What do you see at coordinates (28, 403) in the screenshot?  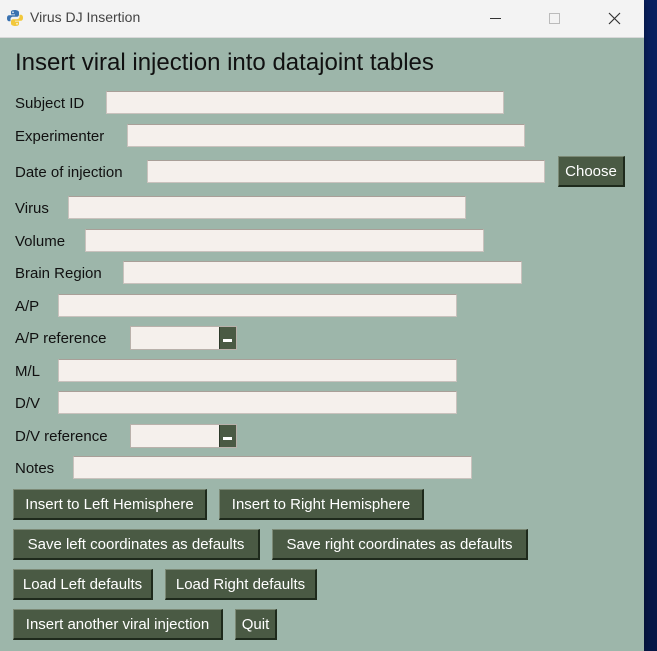 I see `dv-label: D/V` at bounding box center [28, 403].